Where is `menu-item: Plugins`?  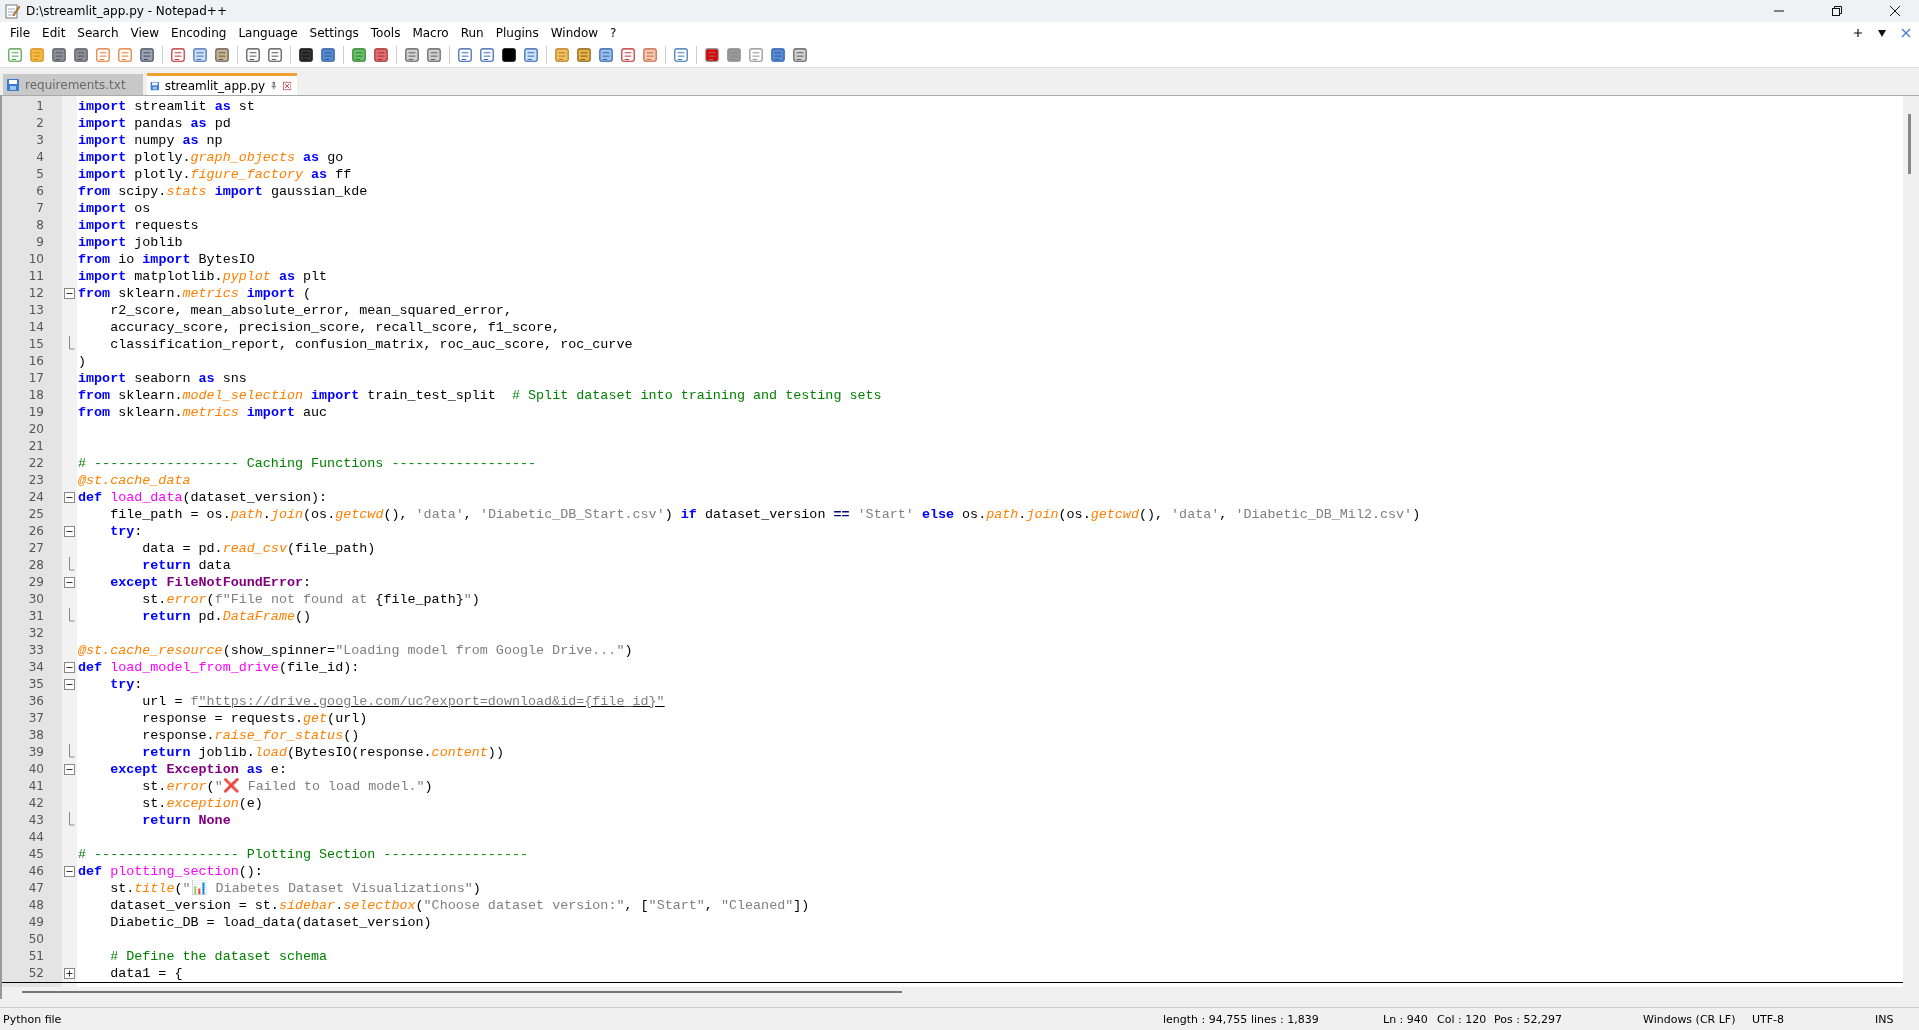
menu-item: Plugins is located at coordinates (517, 32).